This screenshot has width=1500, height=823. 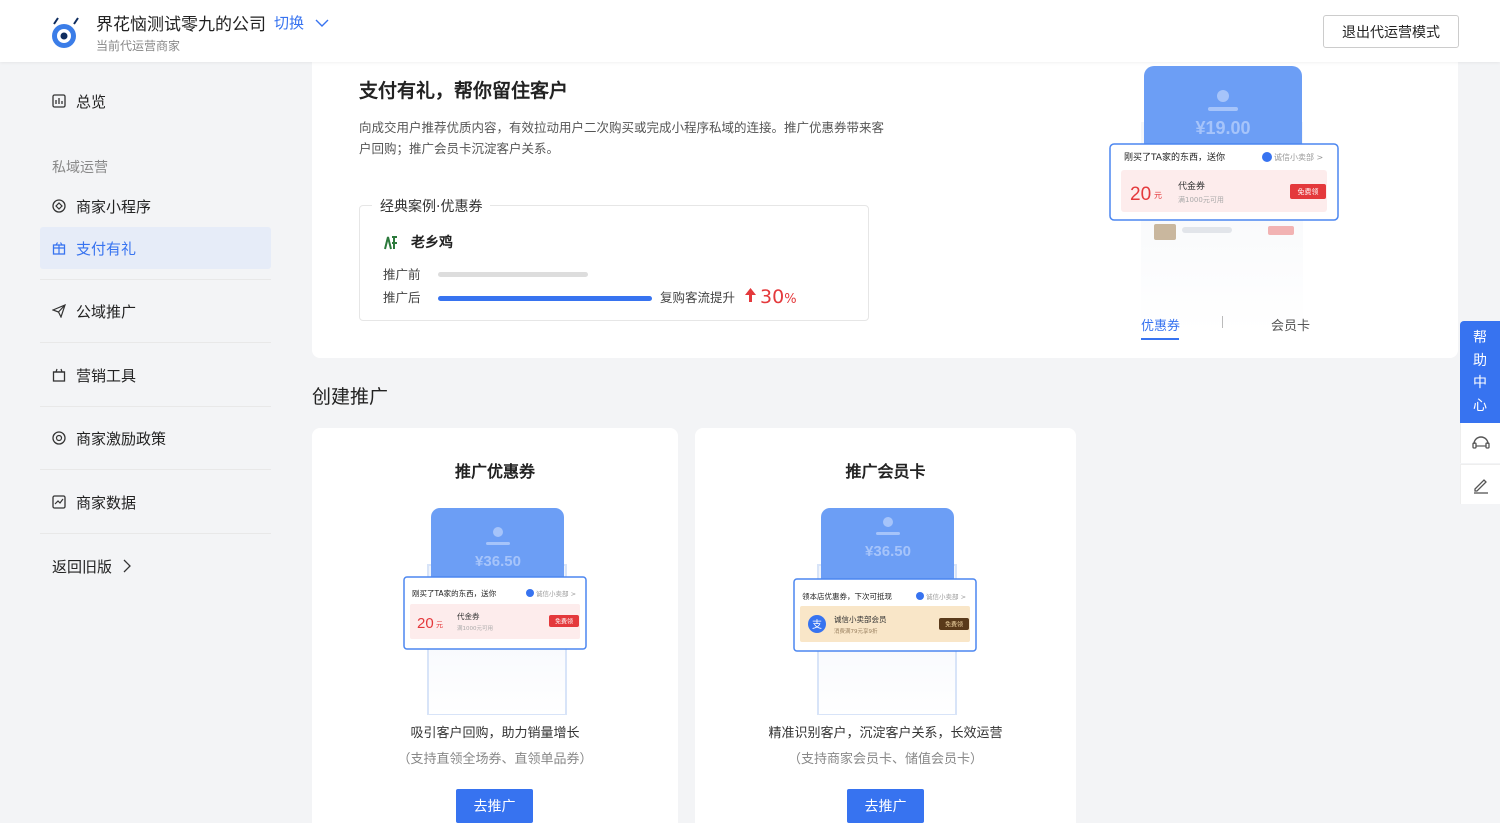 I want to click on switch-label: 切换, so click(x=289, y=23).